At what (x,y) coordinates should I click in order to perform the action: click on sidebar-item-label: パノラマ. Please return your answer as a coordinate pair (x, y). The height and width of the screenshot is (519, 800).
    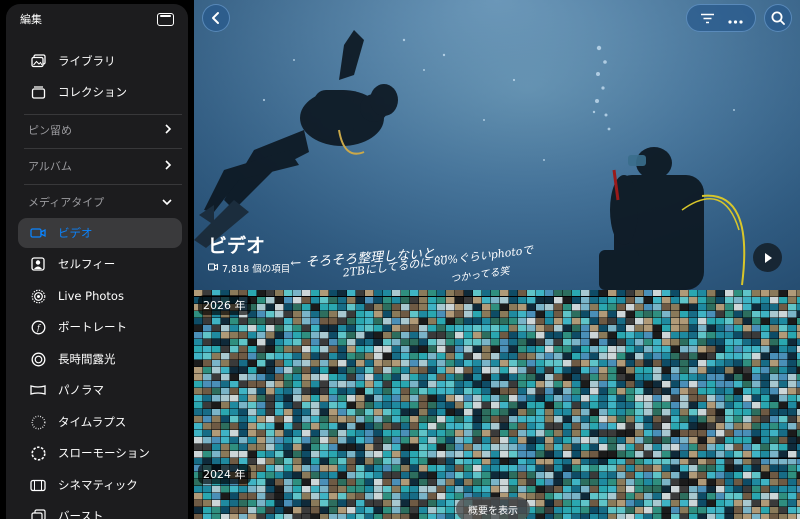
    Looking at the image, I should click on (81, 390).